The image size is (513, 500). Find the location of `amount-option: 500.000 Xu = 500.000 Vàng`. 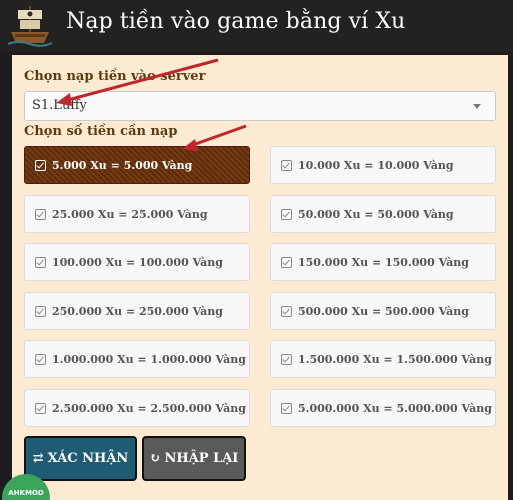

amount-option: 500.000 Xu = 500.000 Vàng is located at coordinates (383, 311).